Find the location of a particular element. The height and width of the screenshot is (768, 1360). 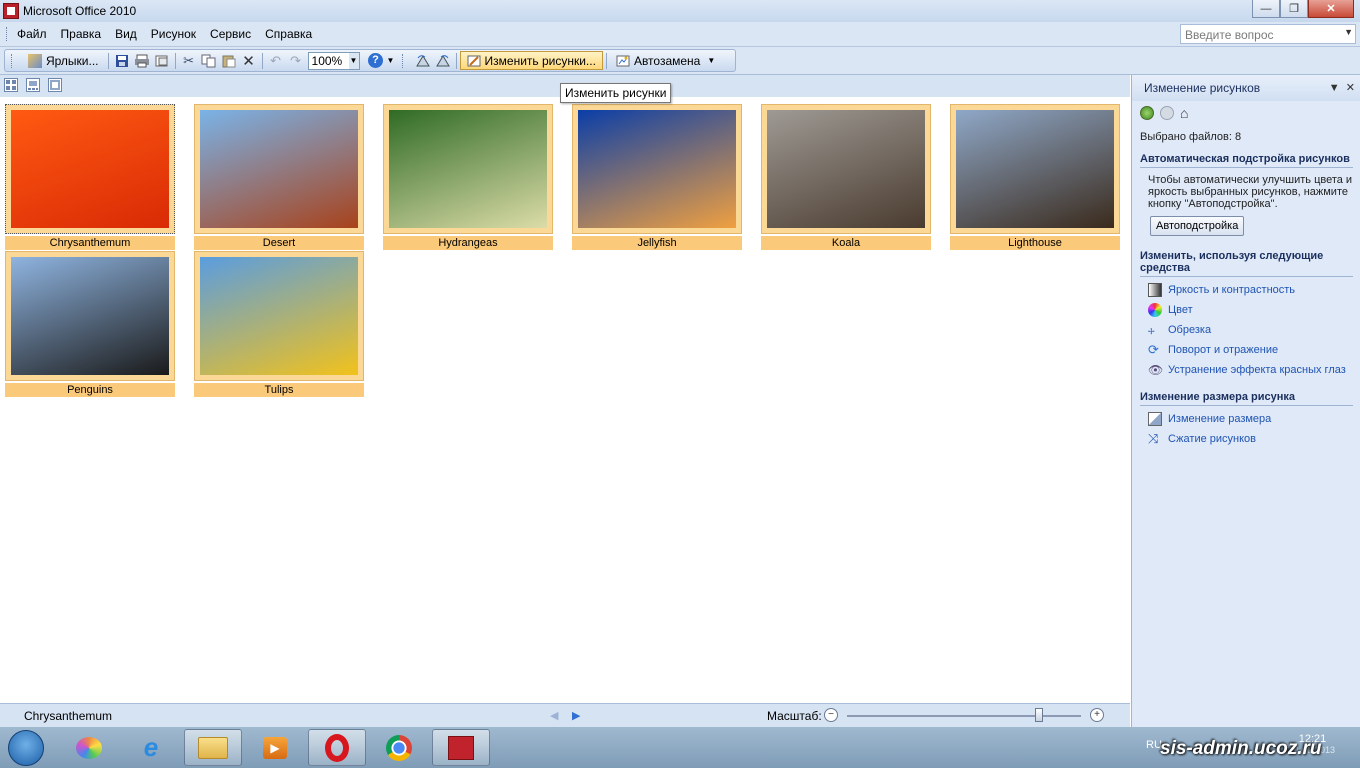

compress-link: ⤨ Сжатие рисунков is located at coordinates (1254, 439).